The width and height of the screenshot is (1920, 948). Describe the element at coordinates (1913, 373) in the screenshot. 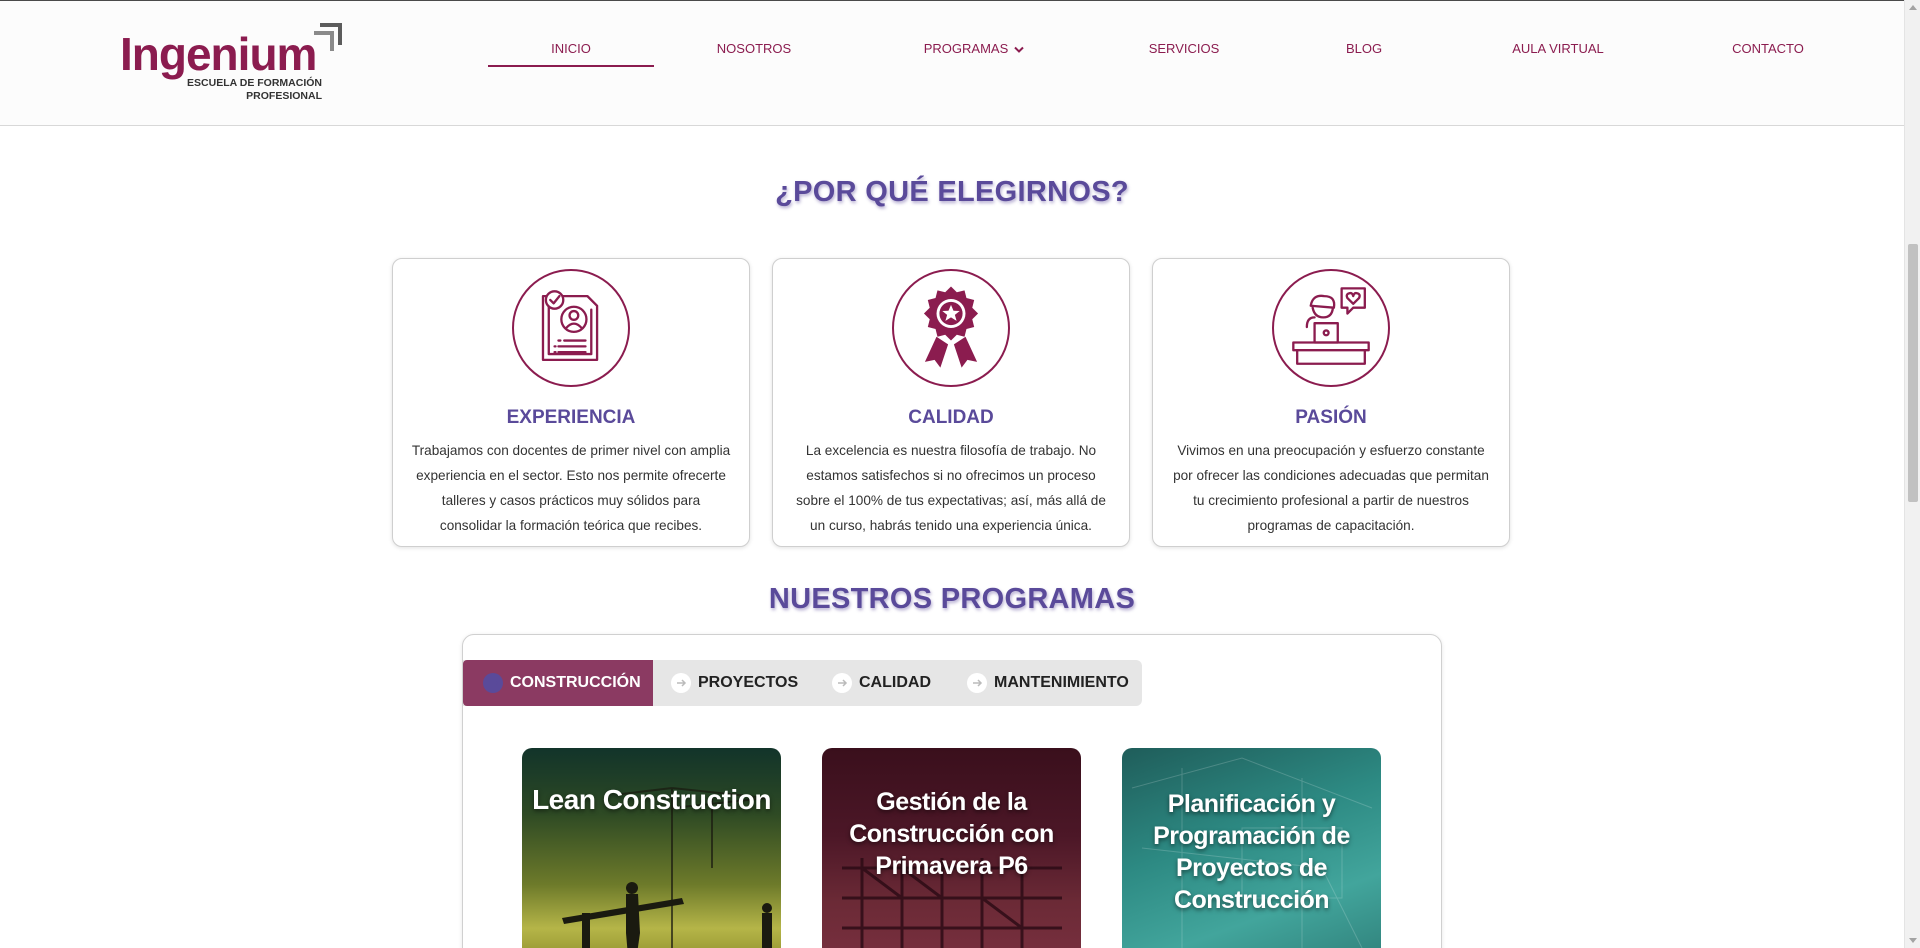

I see `scrollbar-thumb` at that location.